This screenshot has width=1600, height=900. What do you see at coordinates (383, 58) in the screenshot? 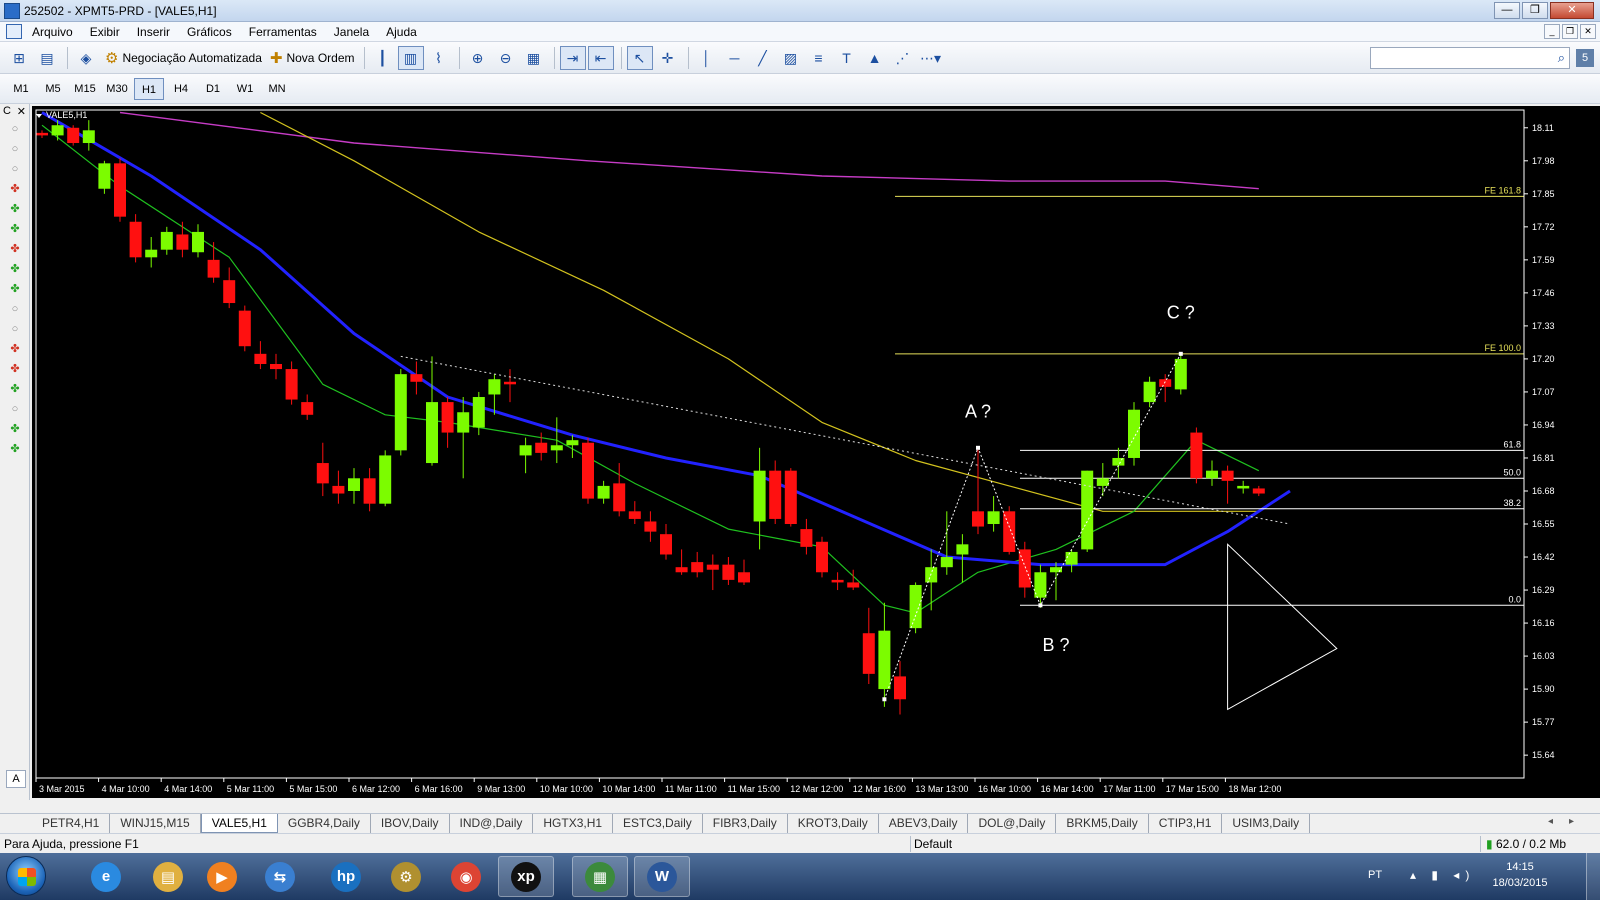
I see `bar-chart-icon: ┃` at bounding box center [383, 58].